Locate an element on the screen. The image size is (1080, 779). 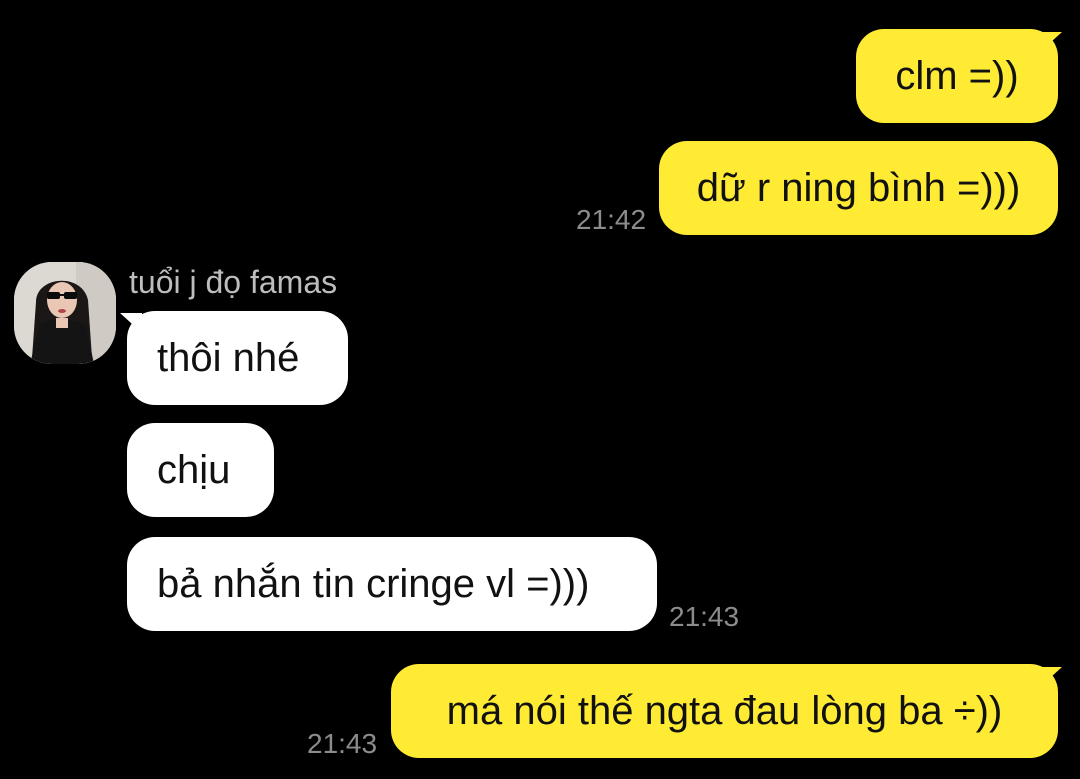
message-bubble-incoming: chịu is located at coordinates (200, 470).